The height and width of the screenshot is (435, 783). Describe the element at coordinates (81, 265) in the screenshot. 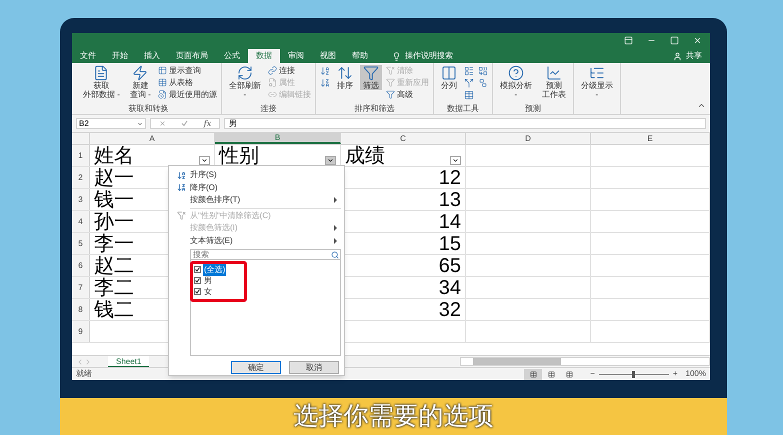

I see `row-header: 6` at that location.